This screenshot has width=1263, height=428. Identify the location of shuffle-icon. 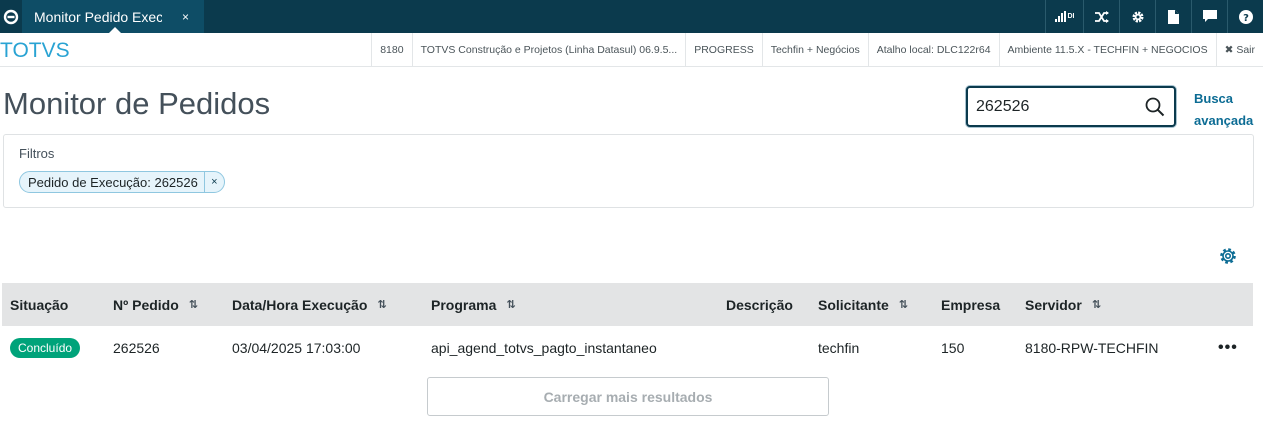
(1101, 16).